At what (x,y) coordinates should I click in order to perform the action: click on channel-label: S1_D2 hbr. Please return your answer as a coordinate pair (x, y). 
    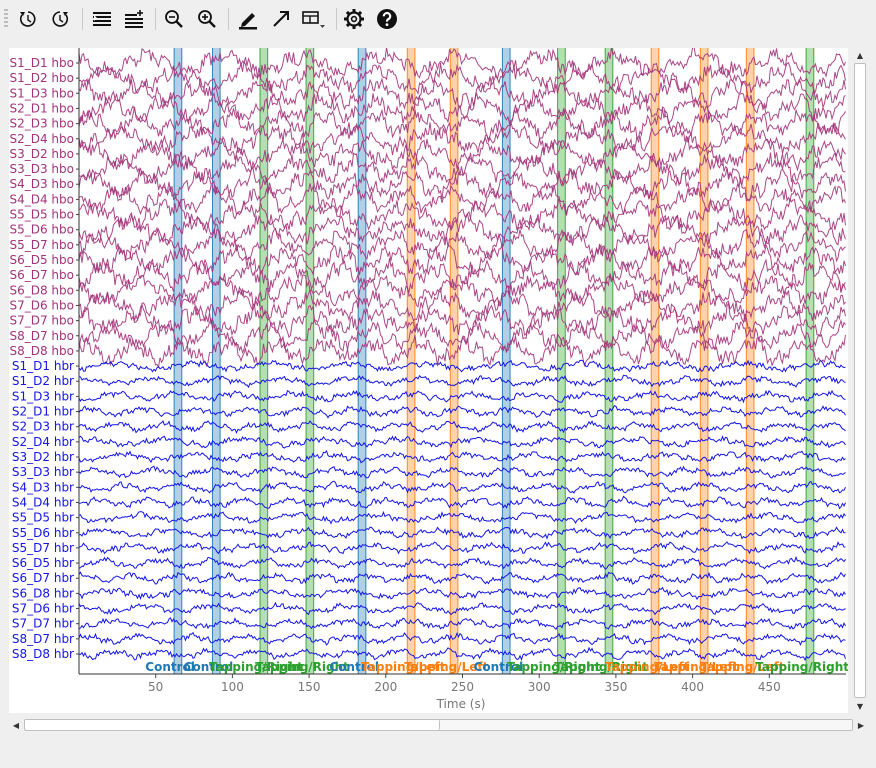
    Looking at the image, I should click on (43, 381).